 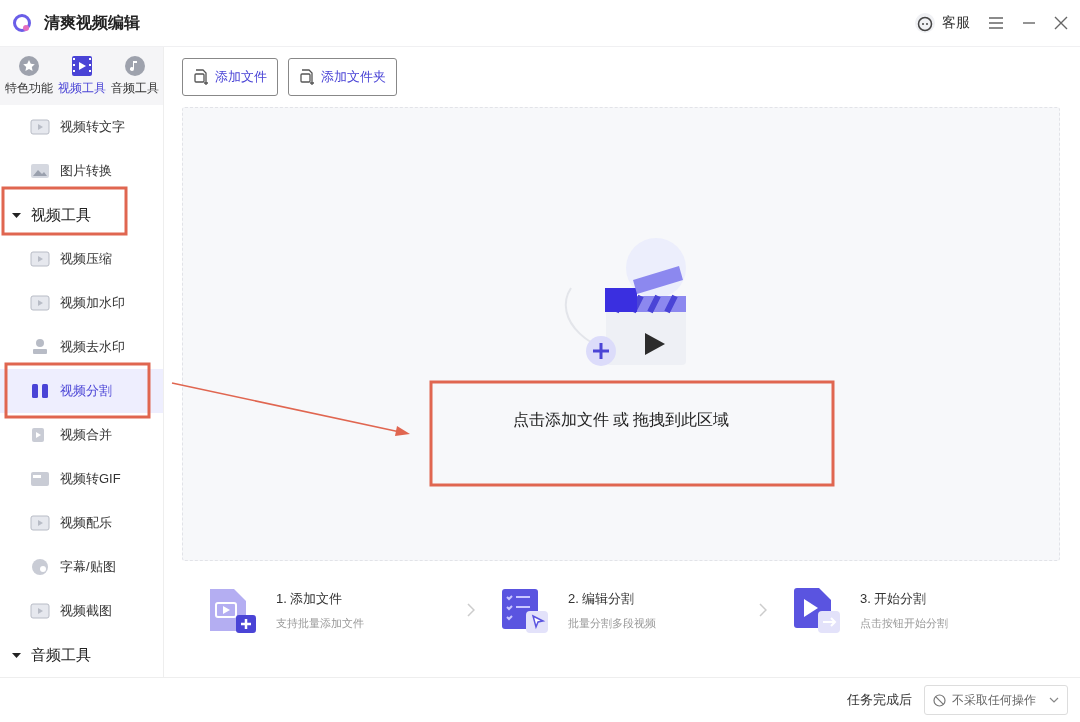 I want to click on sidebar-item: 视频转GIF, so click(x=81, y=479).